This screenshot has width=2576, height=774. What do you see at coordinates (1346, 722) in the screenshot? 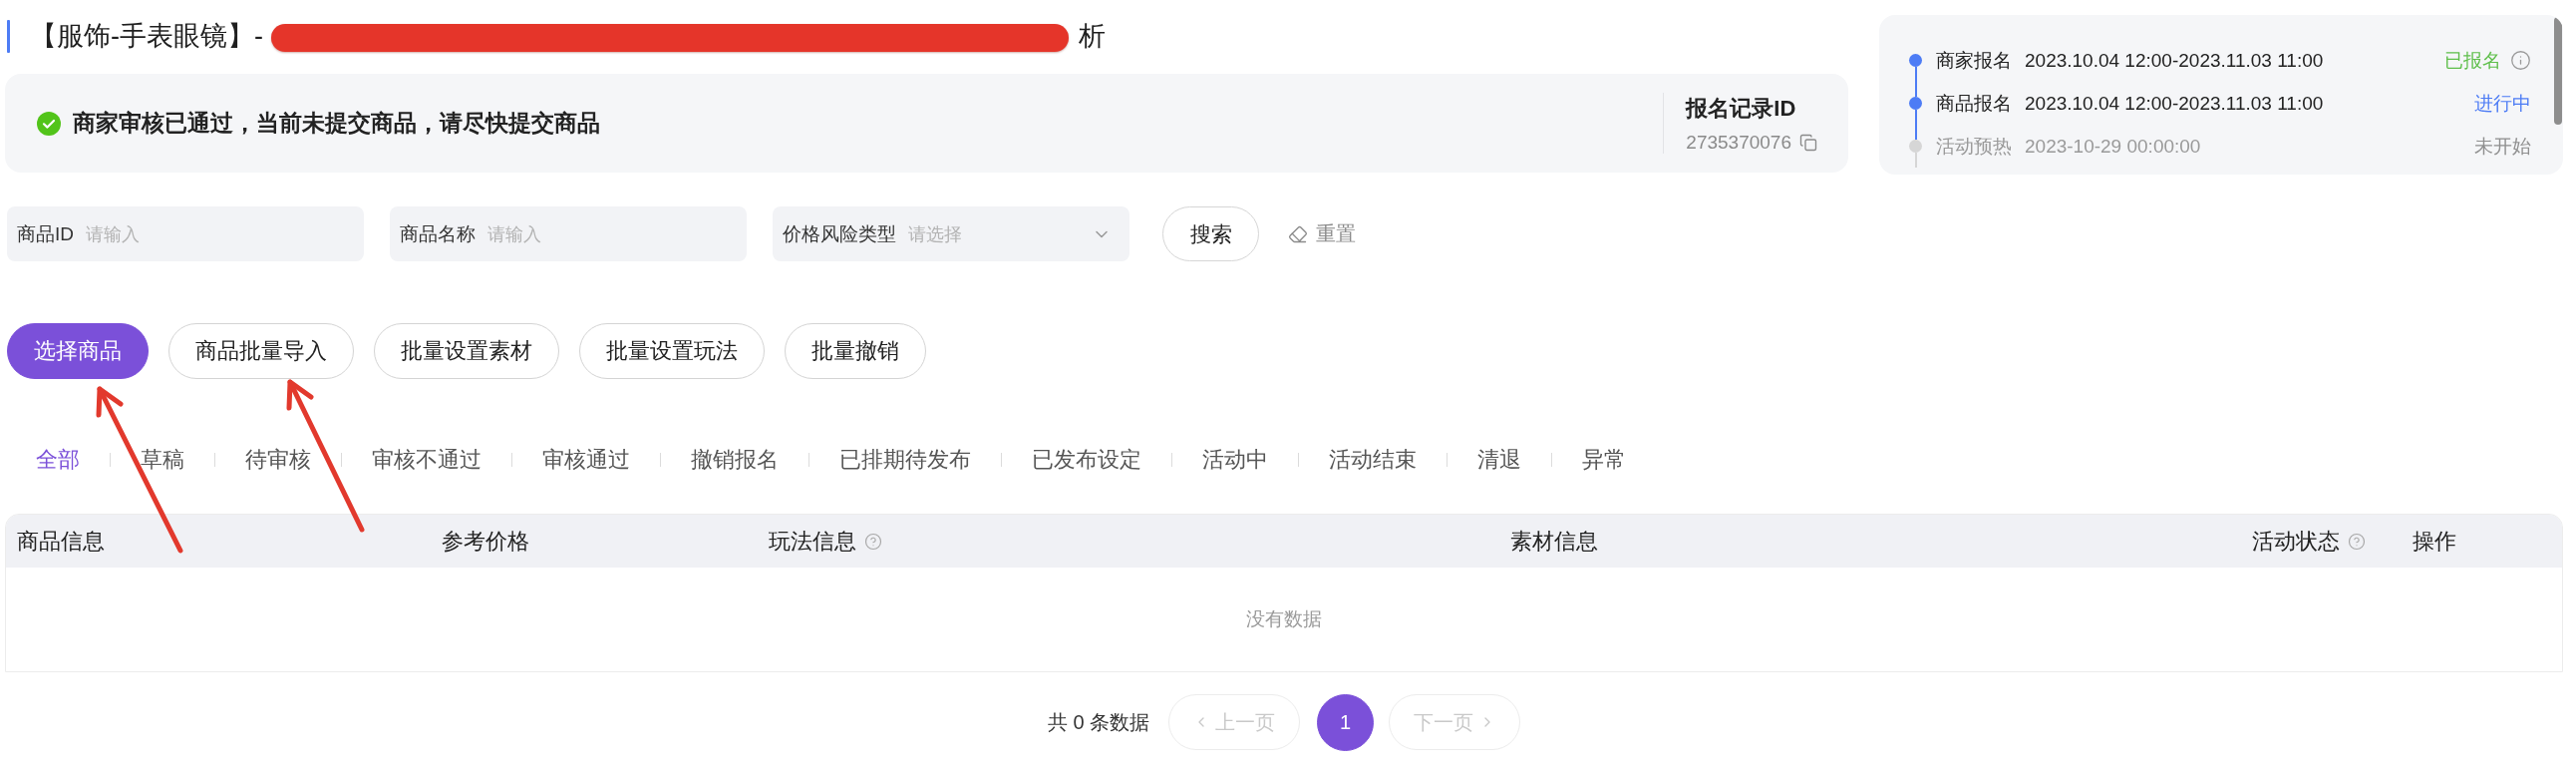
I see `page-number-button: 1` at bounding box center [1346, 722].